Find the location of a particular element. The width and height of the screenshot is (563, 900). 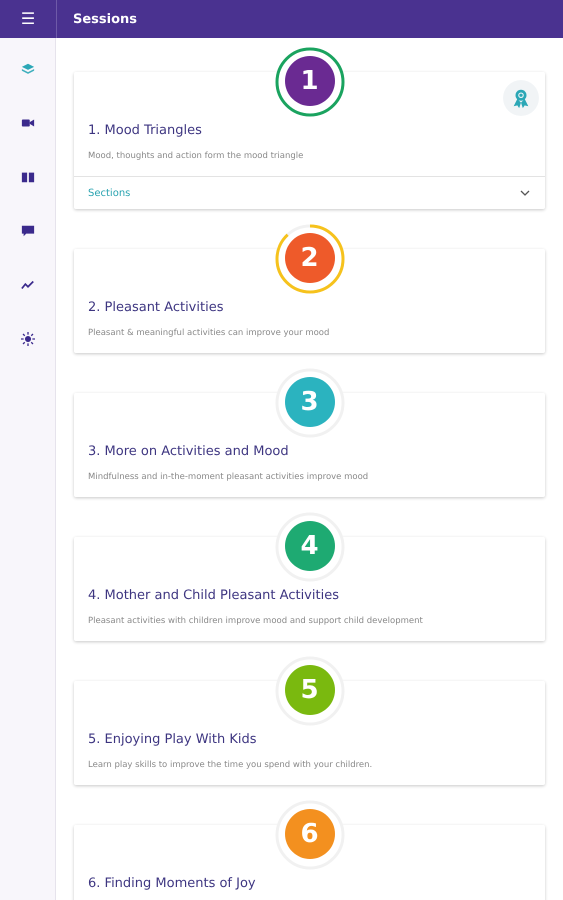

session-description: Learn play skills to improve the time you spend with your children. is located at coordinates (231, 765).